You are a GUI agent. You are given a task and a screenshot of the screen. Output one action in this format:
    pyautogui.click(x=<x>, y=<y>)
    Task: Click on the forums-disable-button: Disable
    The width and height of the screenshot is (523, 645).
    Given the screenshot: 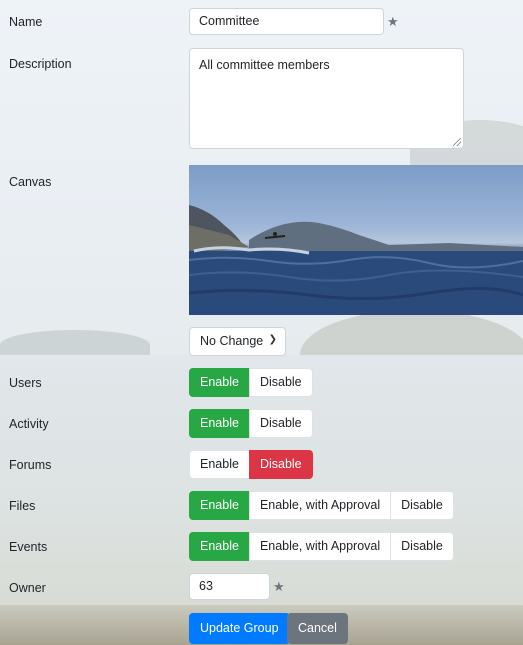 What is the action you would take?
    pyautogui.click(x=280, y=464)
    